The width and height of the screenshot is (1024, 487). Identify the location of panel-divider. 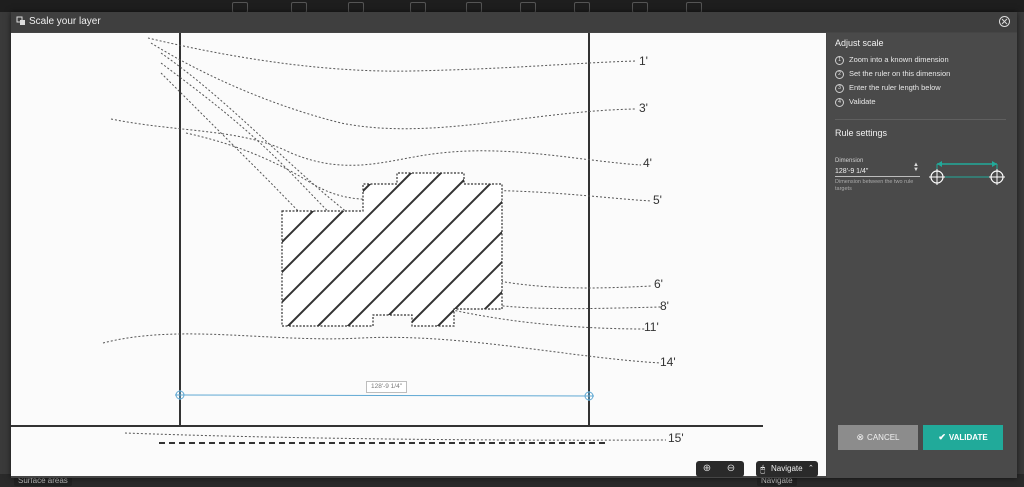
(920, 119).